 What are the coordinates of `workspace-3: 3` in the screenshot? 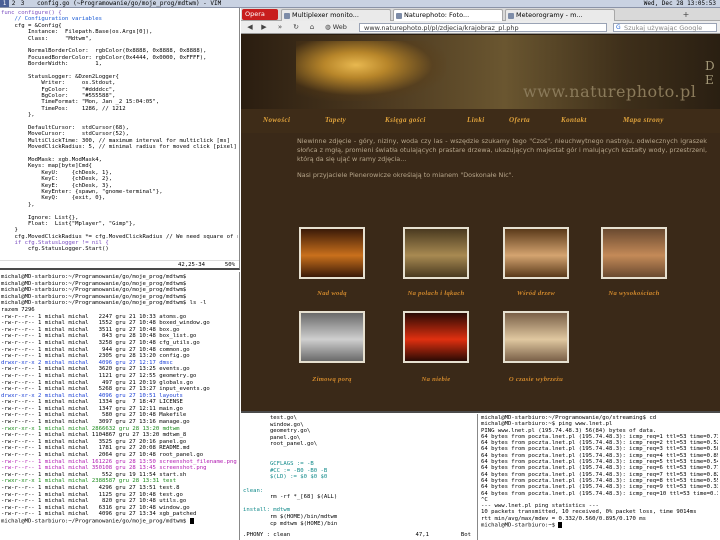 It's located at (22, 3).